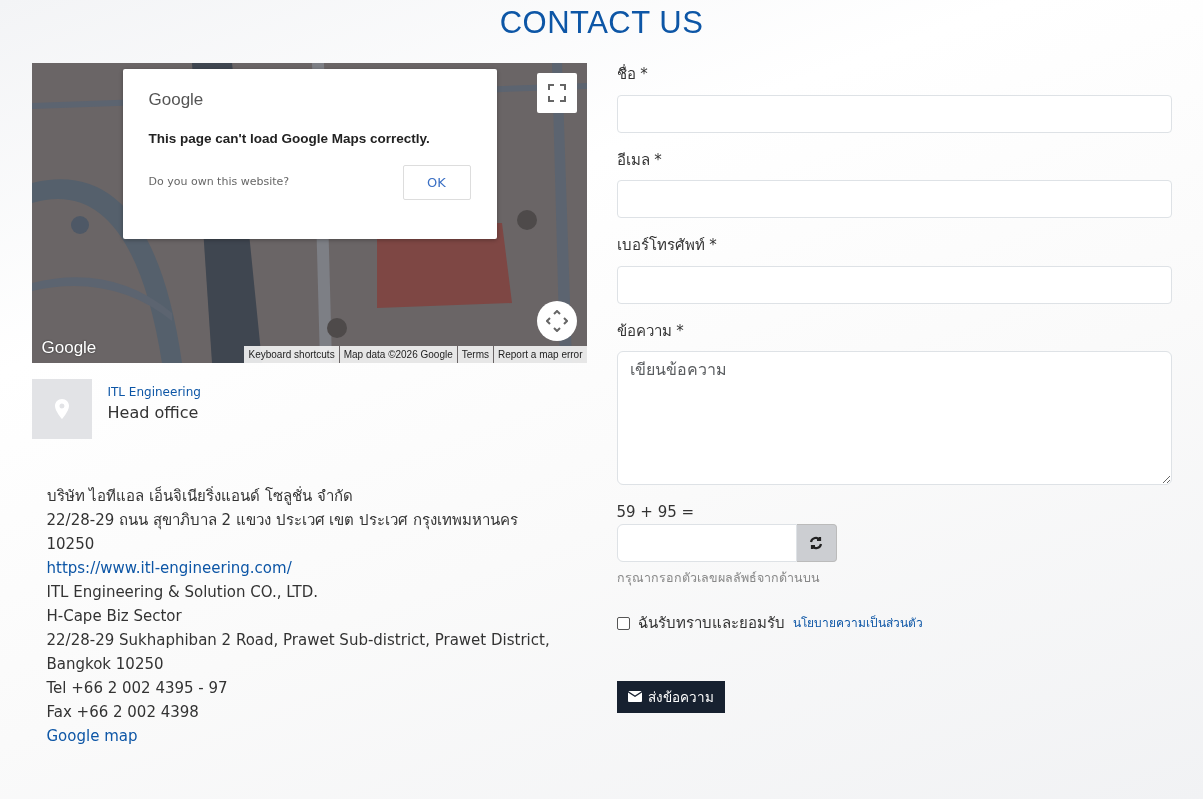 The height and width of the screenshot is (799, 1203). I want to click on send-button: ส่งข้อความ, so click(670, 696).